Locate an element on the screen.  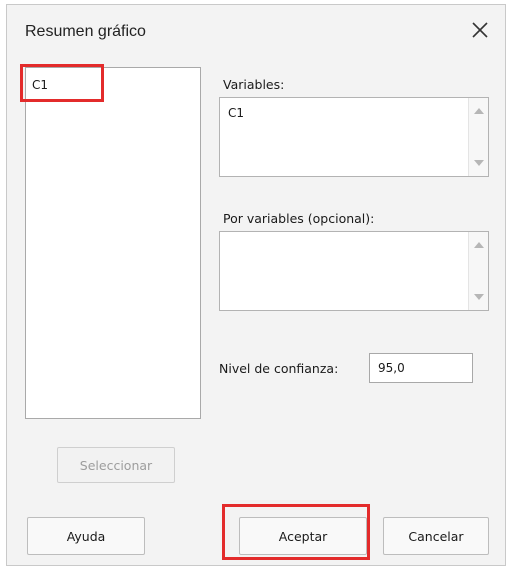
by-variables-scrollbar is located at coordinates (478, 271).